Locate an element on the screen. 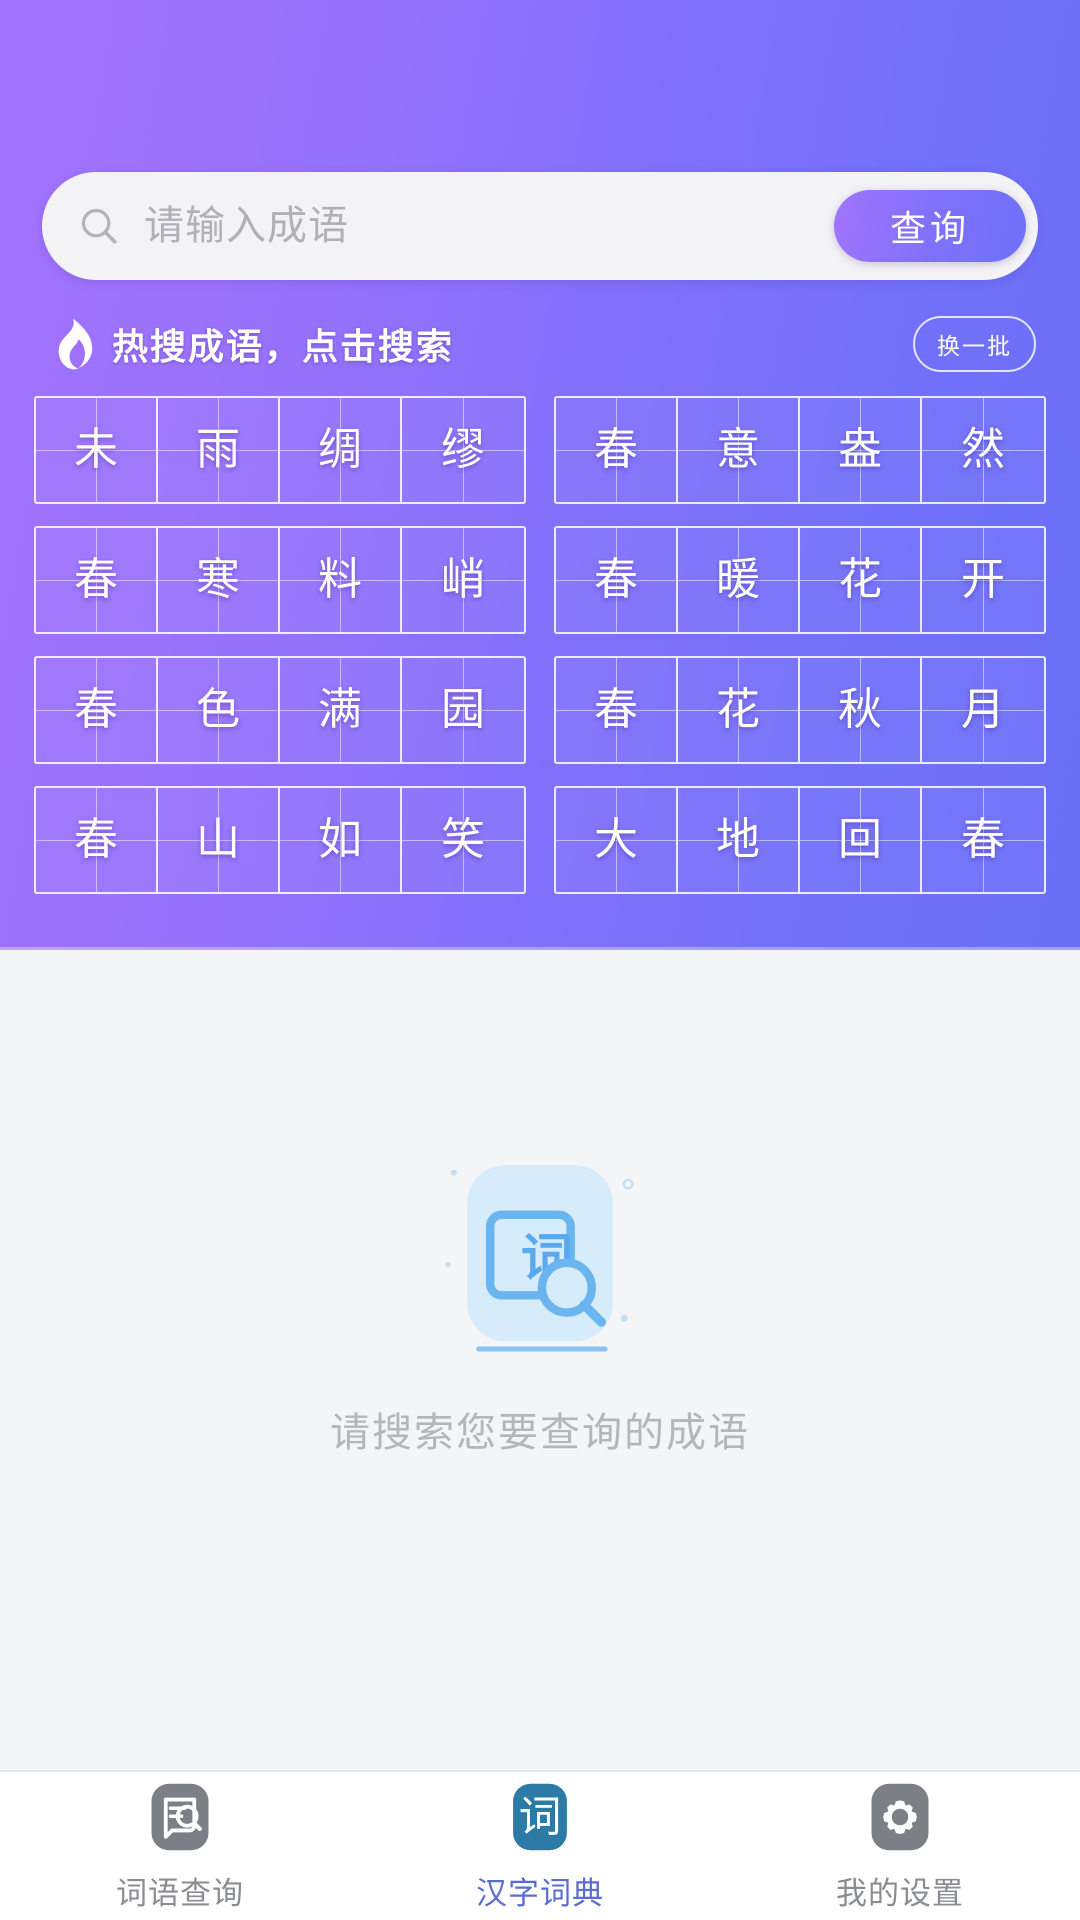  idiom-char: 回 is located at coordinates (860, 839).